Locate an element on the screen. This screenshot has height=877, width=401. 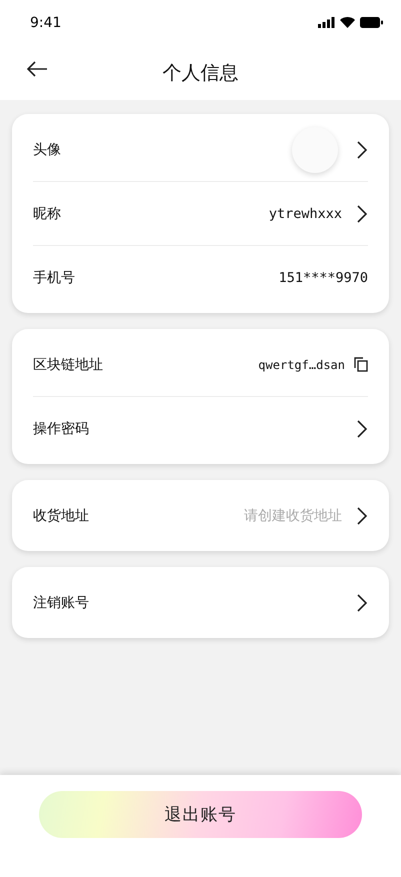
row-label: 头像 is located at coordinates (162, 149).